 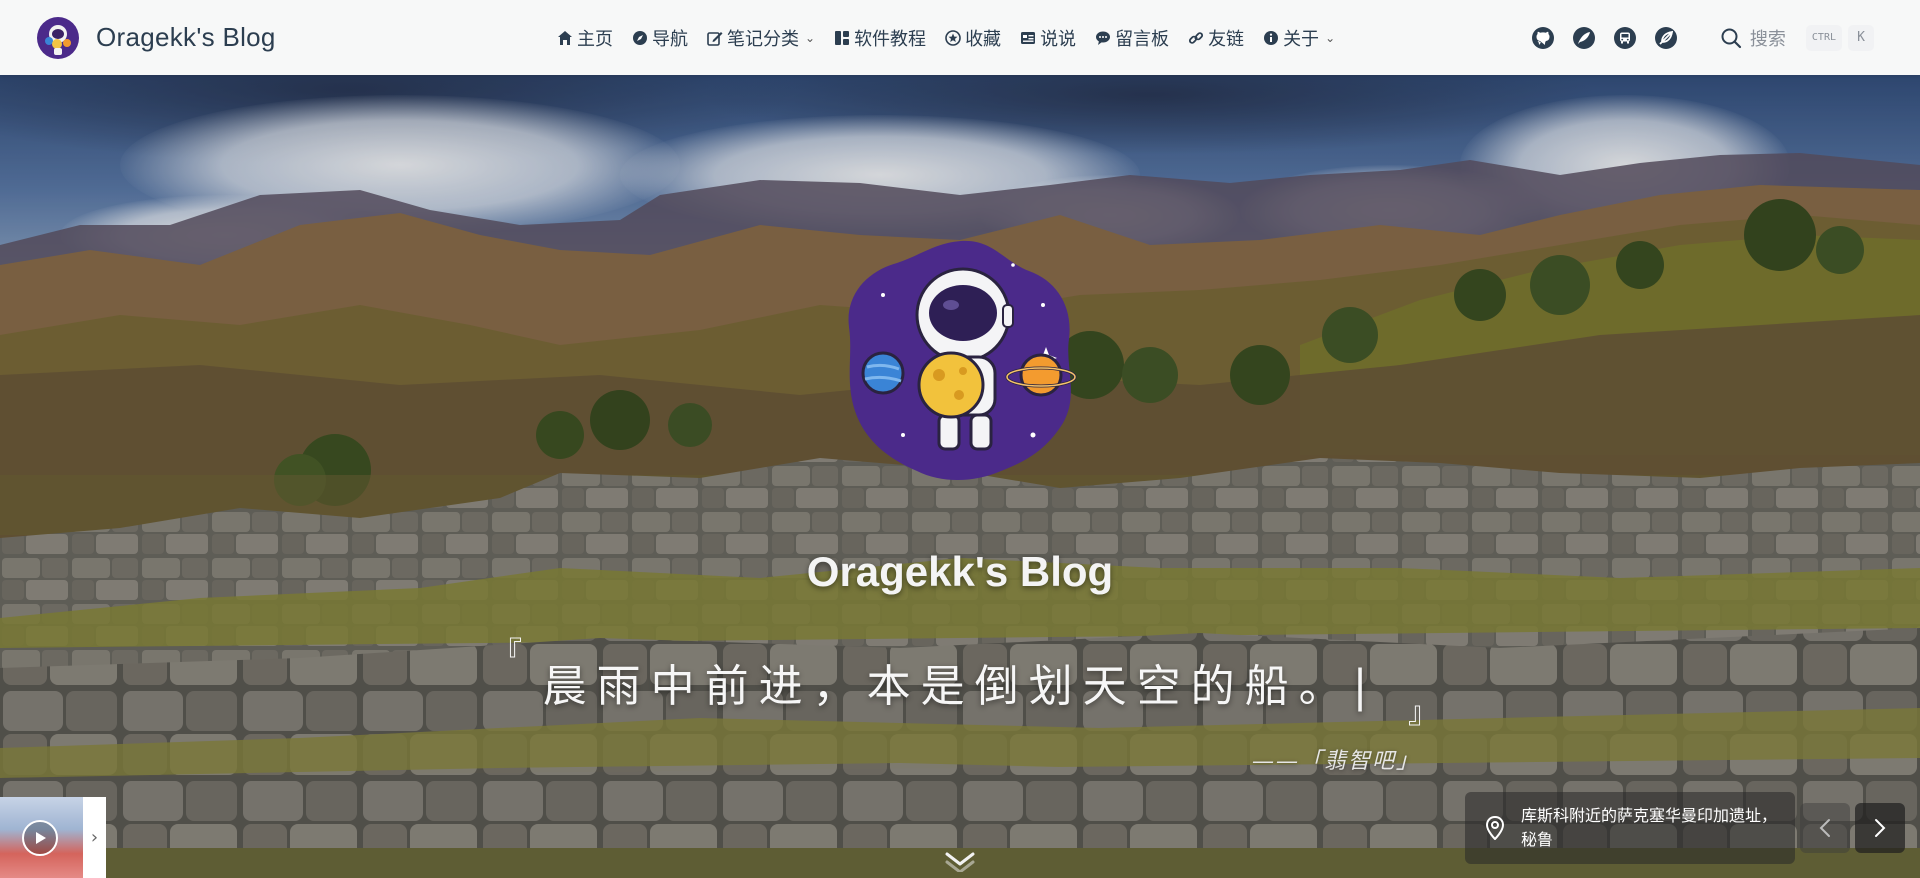 I want to click on chevron-right-icon, so click(x=1880, y=828).